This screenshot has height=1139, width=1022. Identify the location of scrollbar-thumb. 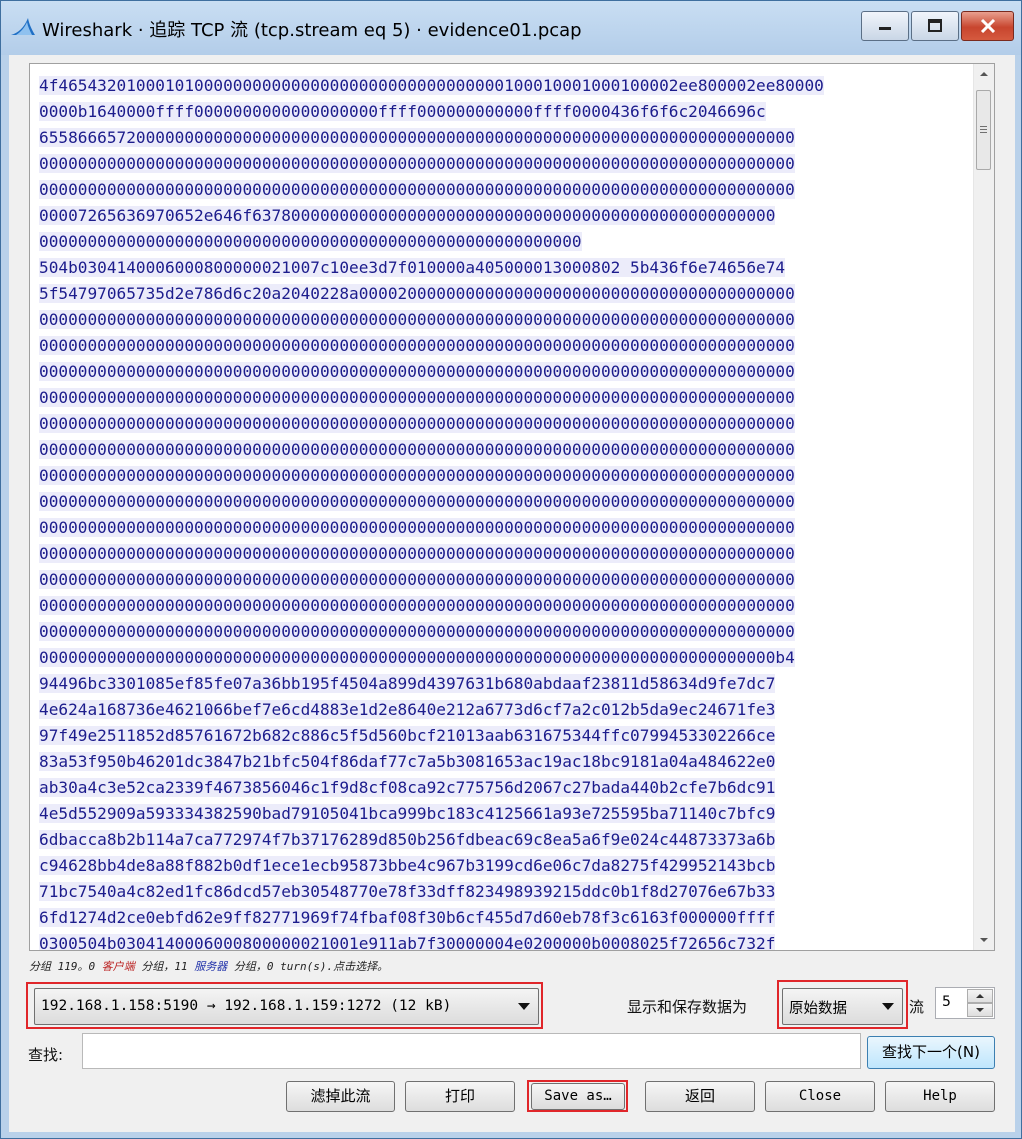
(983, 130).